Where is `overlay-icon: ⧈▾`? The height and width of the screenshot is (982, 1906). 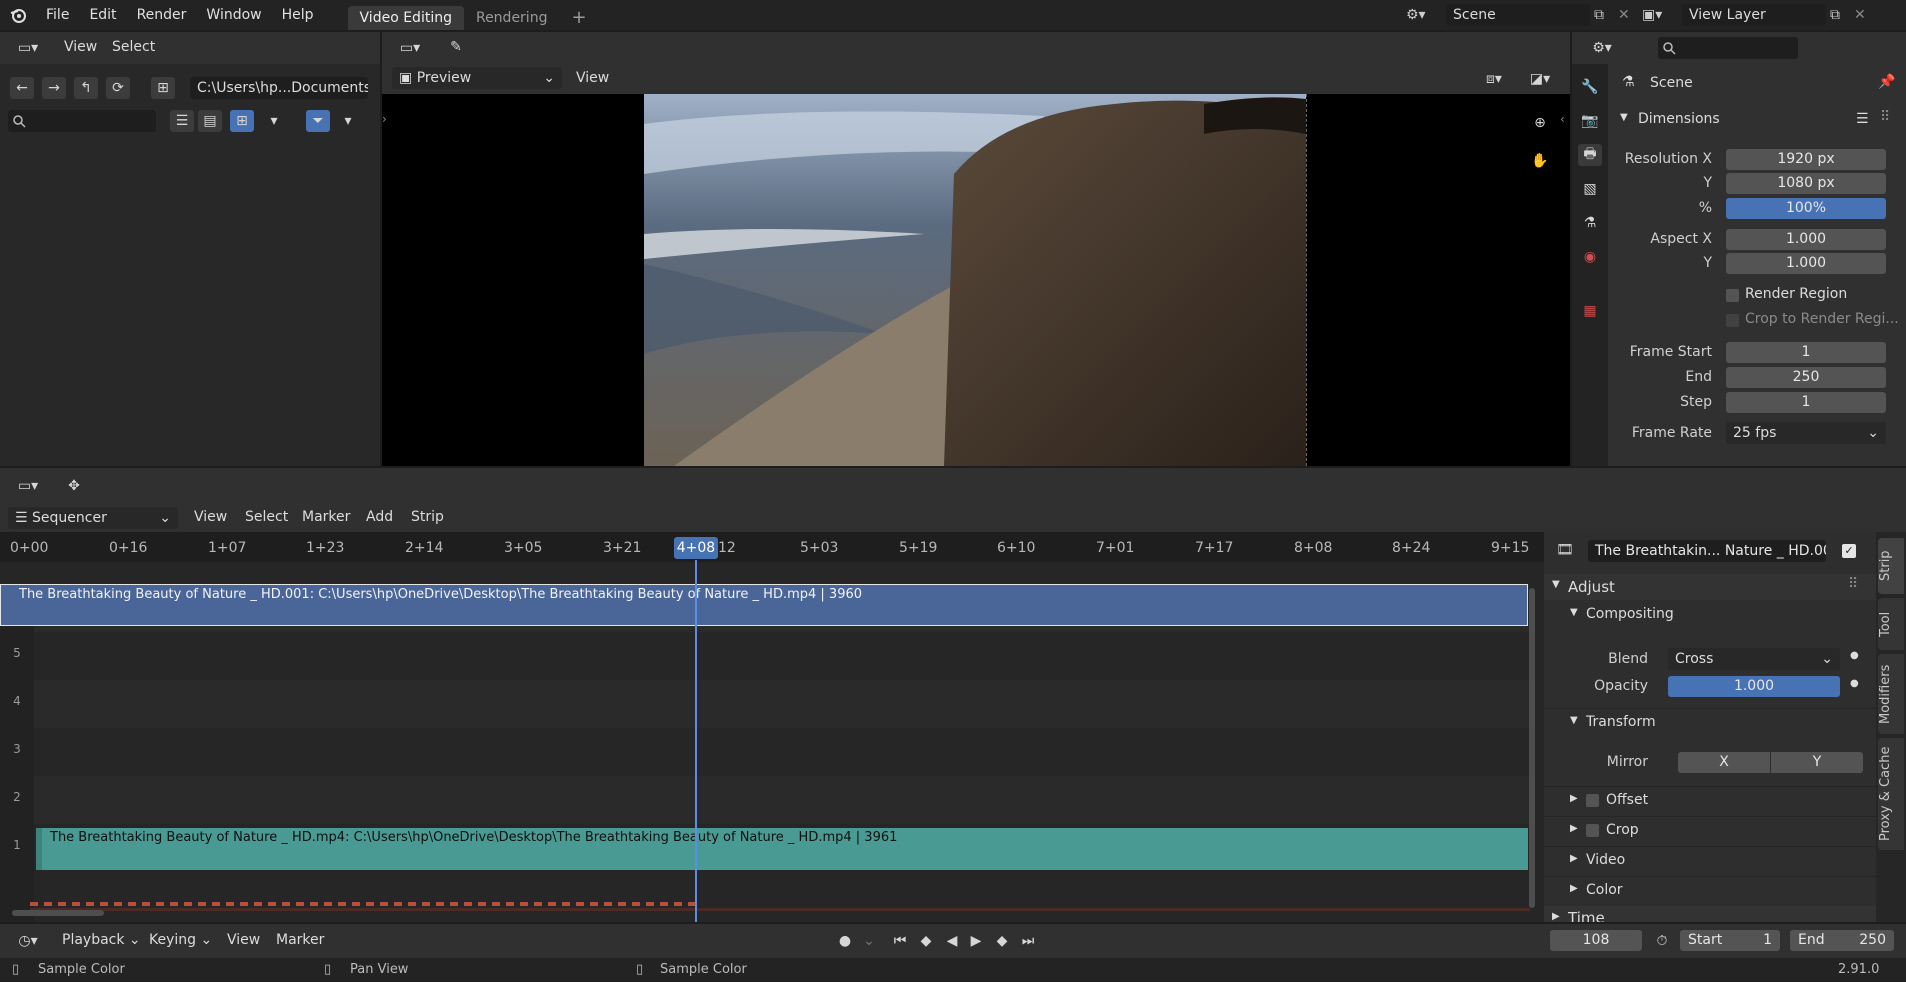
overlay-icon: ⧈▾ is located at coordinates (1494, 79).